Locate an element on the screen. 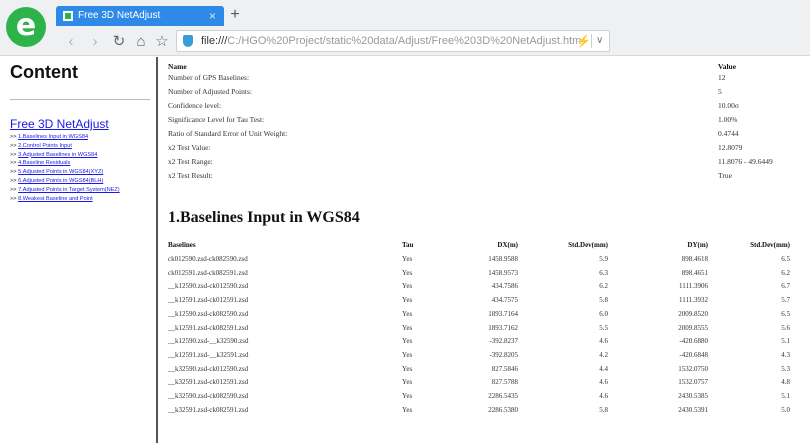  tab-title: Free 3D NetAdjust is located at coordinates (119, 15).